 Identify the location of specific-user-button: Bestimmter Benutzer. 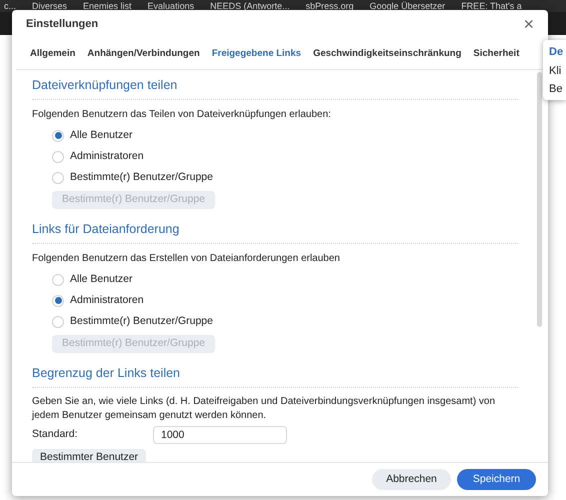
(89, 455).